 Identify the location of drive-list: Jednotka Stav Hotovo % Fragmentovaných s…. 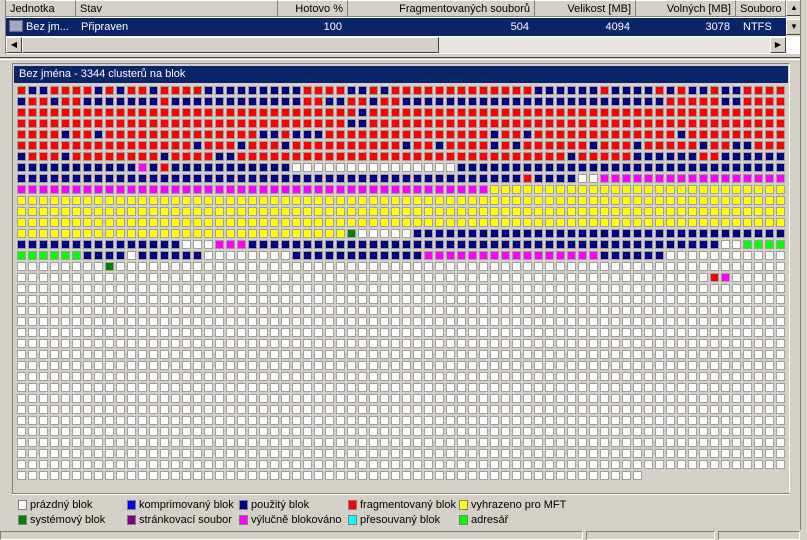
(403, 27).